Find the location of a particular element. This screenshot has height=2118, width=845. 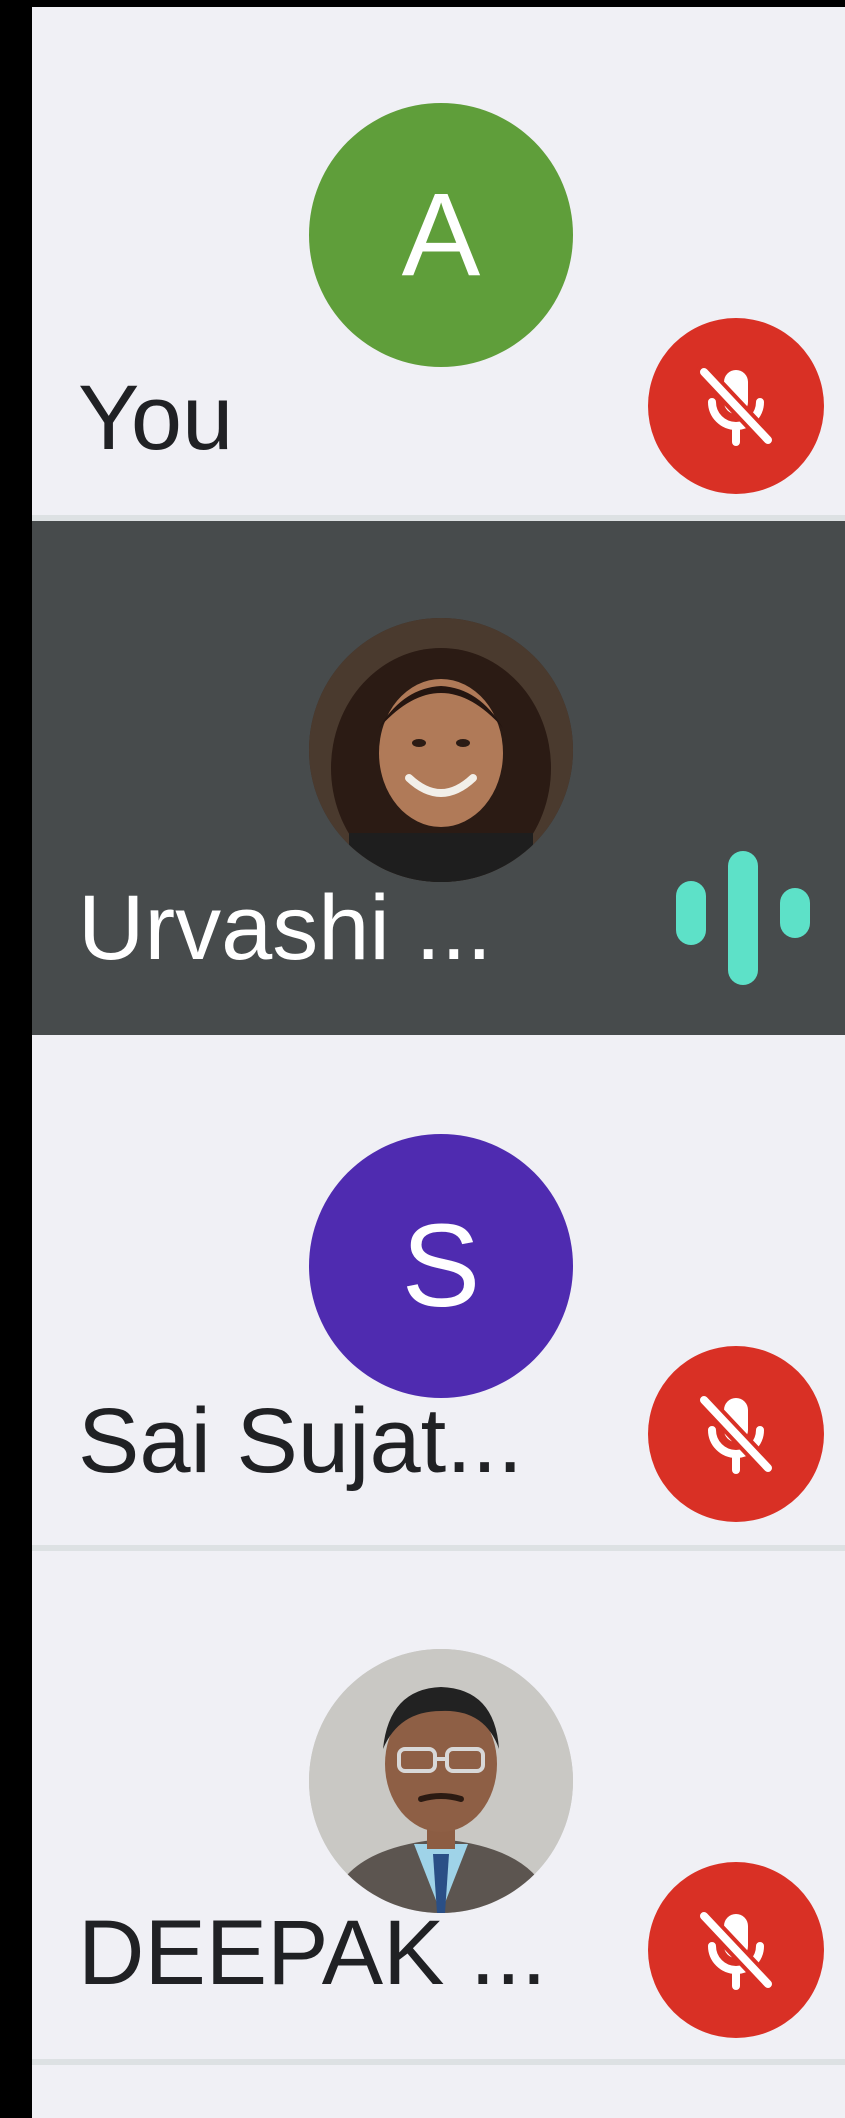

avatar: A is located at coordinates (441, 235).